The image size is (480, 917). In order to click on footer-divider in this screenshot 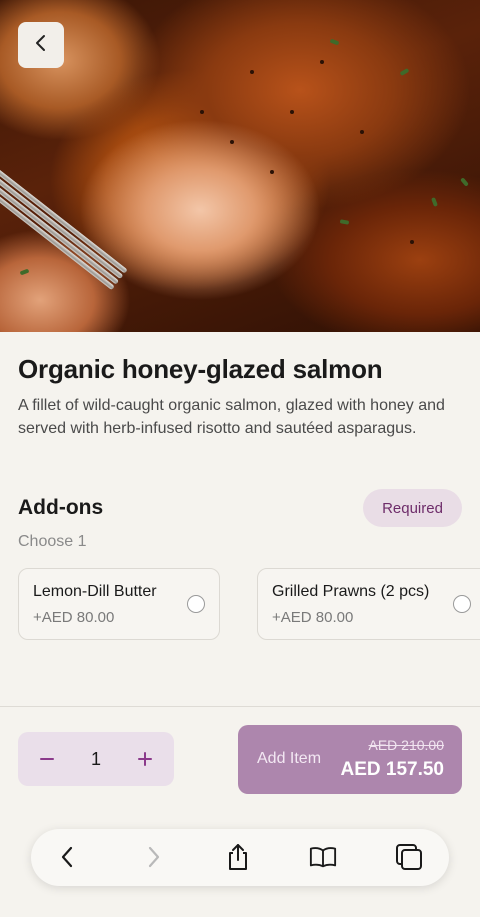, I will do `click(240, 706)`.